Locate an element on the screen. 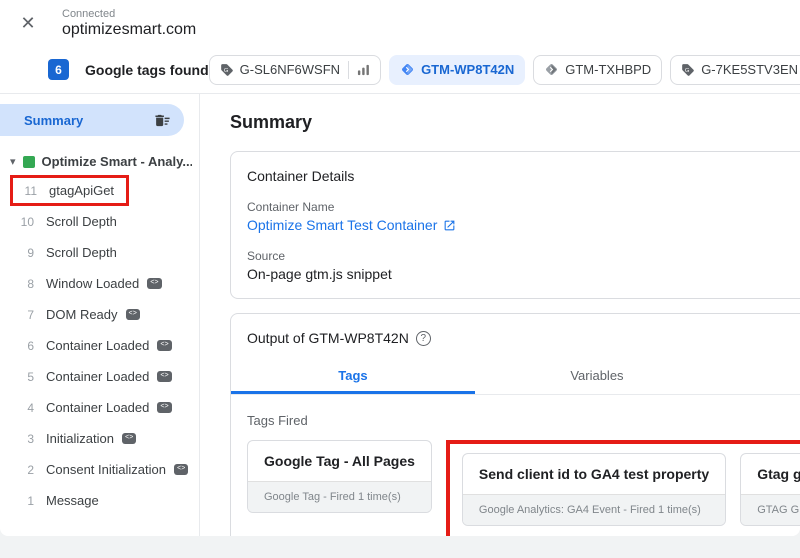  chip-label: GTM-WP8T42N is located at coordinates (468, 69).